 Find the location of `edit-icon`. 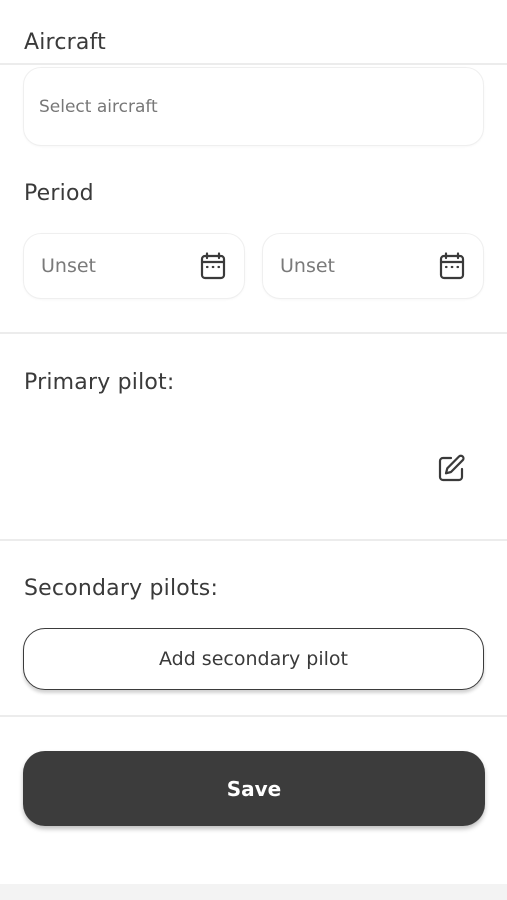

edit-icon is located at coordinates (452, 468).